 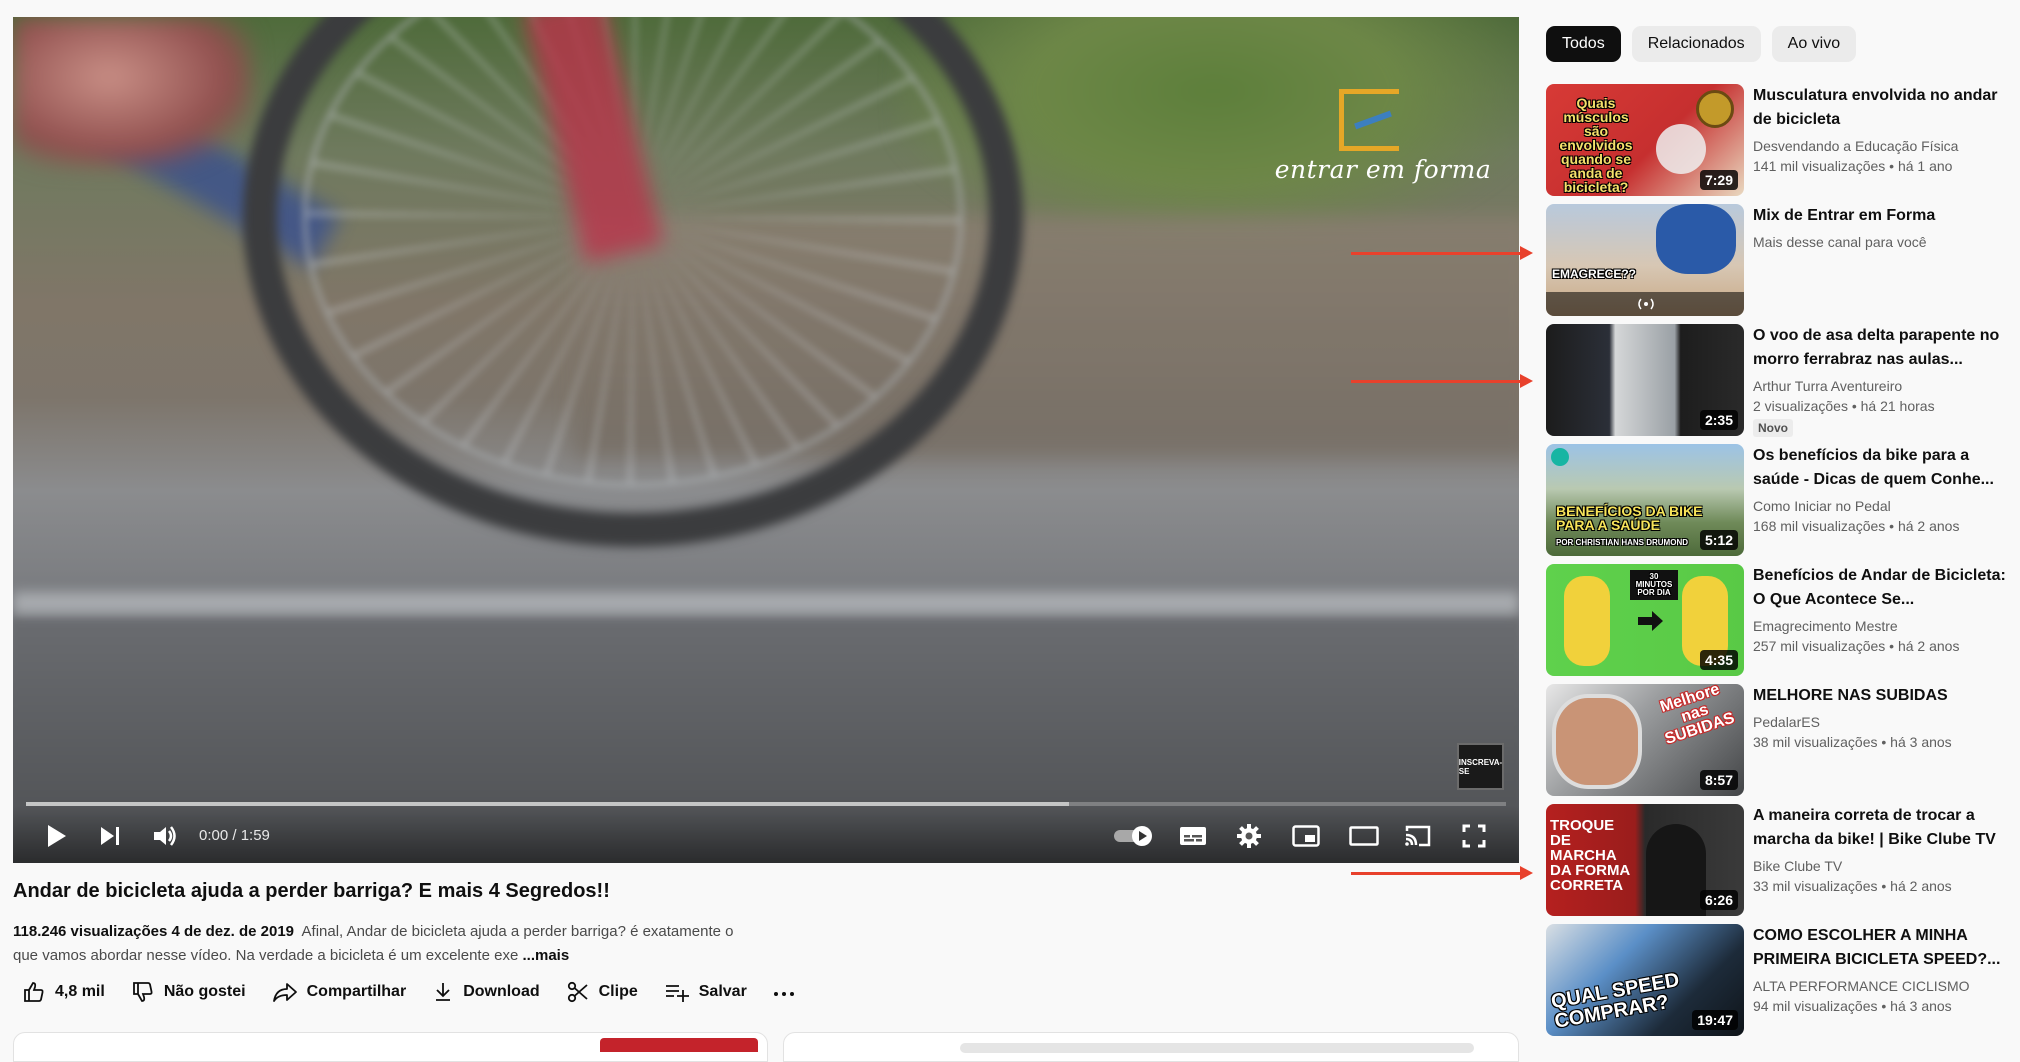 What do you see at coordinates (545, 955) in the screenshot?
I see `show-more-link: ...mais` at bounding box center [545, 955].